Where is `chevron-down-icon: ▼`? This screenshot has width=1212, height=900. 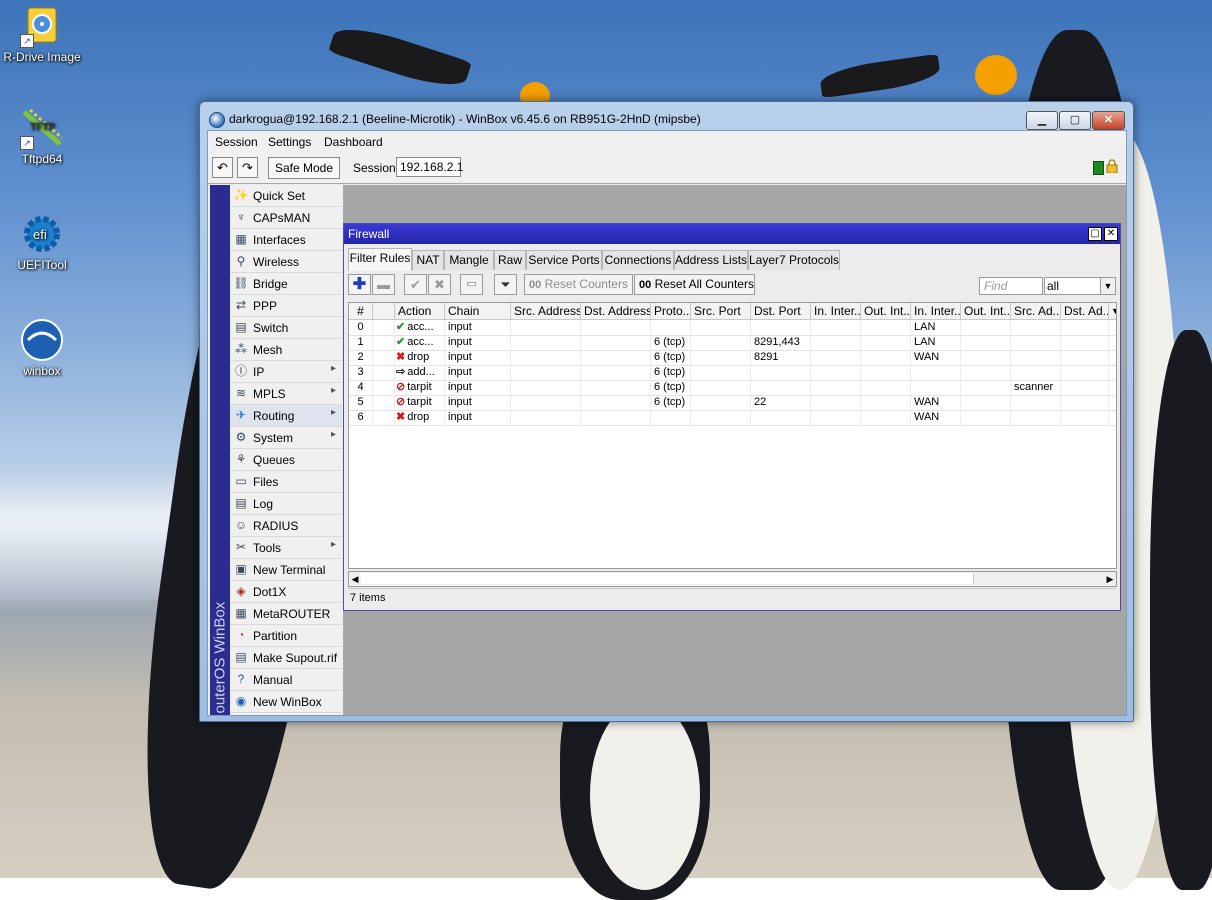
chevron-down-icon: ▼ is located at coordinates (1107, 286).